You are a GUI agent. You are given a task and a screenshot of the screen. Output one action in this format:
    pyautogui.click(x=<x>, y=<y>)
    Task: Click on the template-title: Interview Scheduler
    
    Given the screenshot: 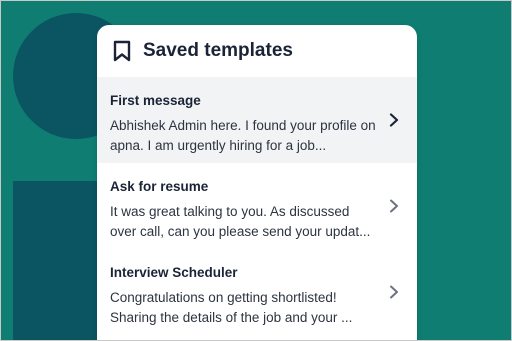 What is the action you would take?
    pyautogui.click(x=174, y=272)
    